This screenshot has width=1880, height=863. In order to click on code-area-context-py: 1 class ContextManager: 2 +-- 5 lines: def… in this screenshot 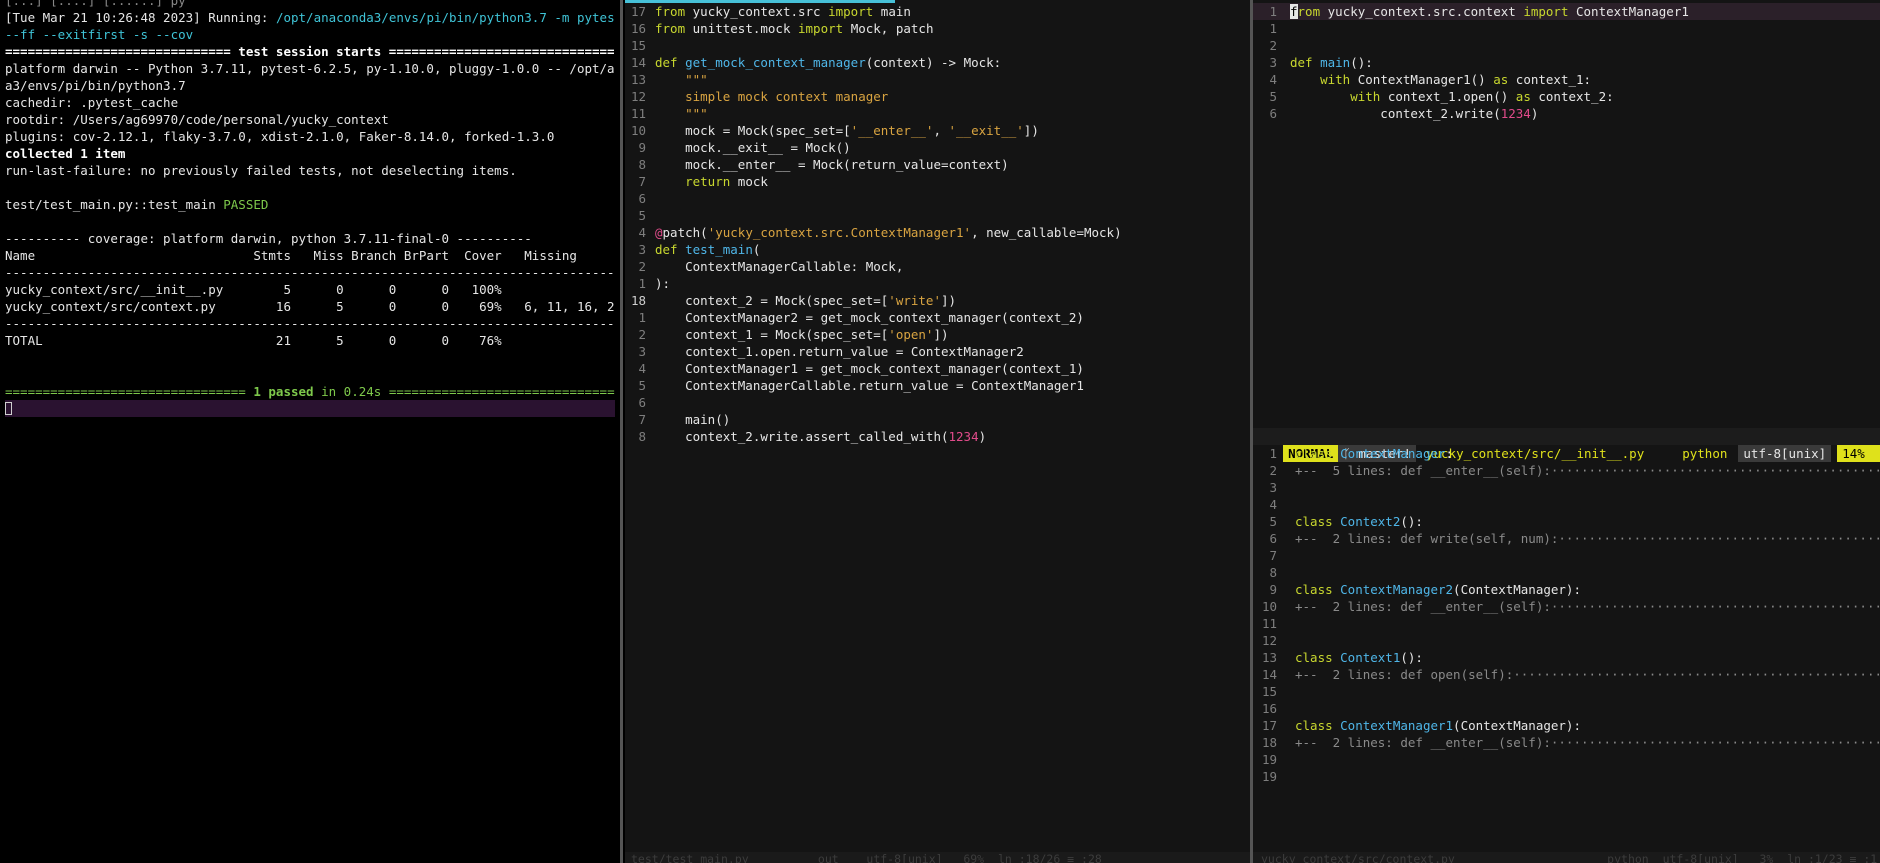, I will do `click(1566, 615)`.